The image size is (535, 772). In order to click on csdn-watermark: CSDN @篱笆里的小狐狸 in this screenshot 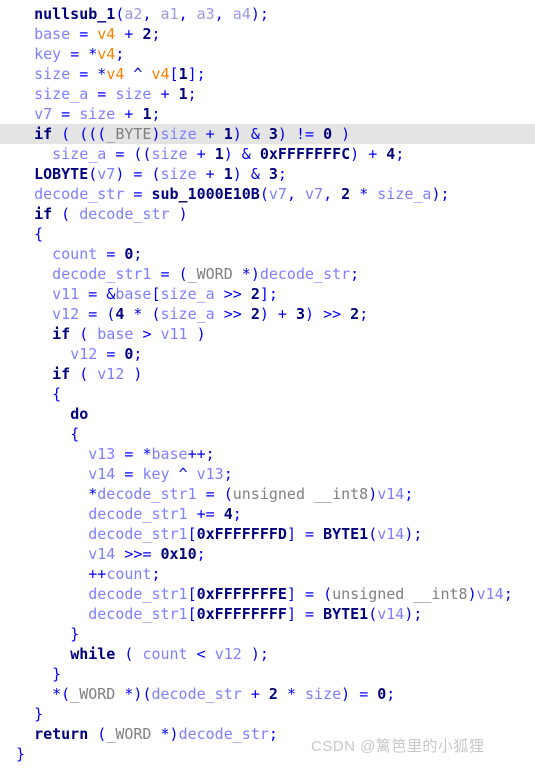, I will do `click(398, 746)`.